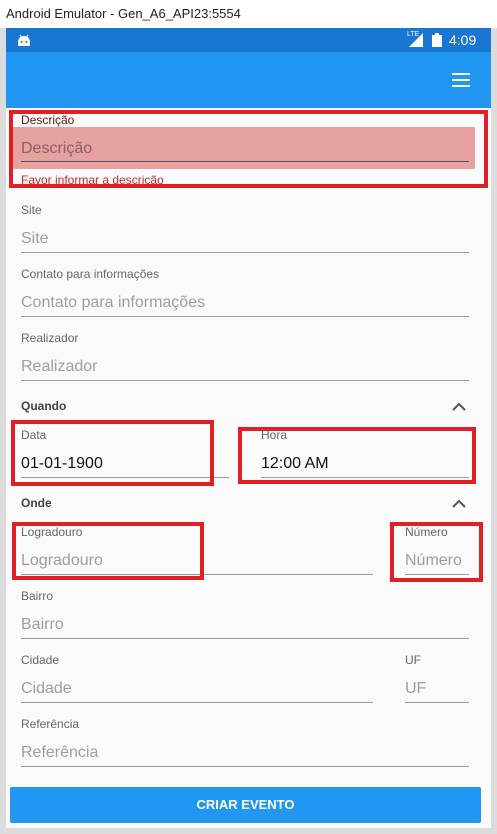  I want to click on logradouro-highlight-box, so click(108, 551).